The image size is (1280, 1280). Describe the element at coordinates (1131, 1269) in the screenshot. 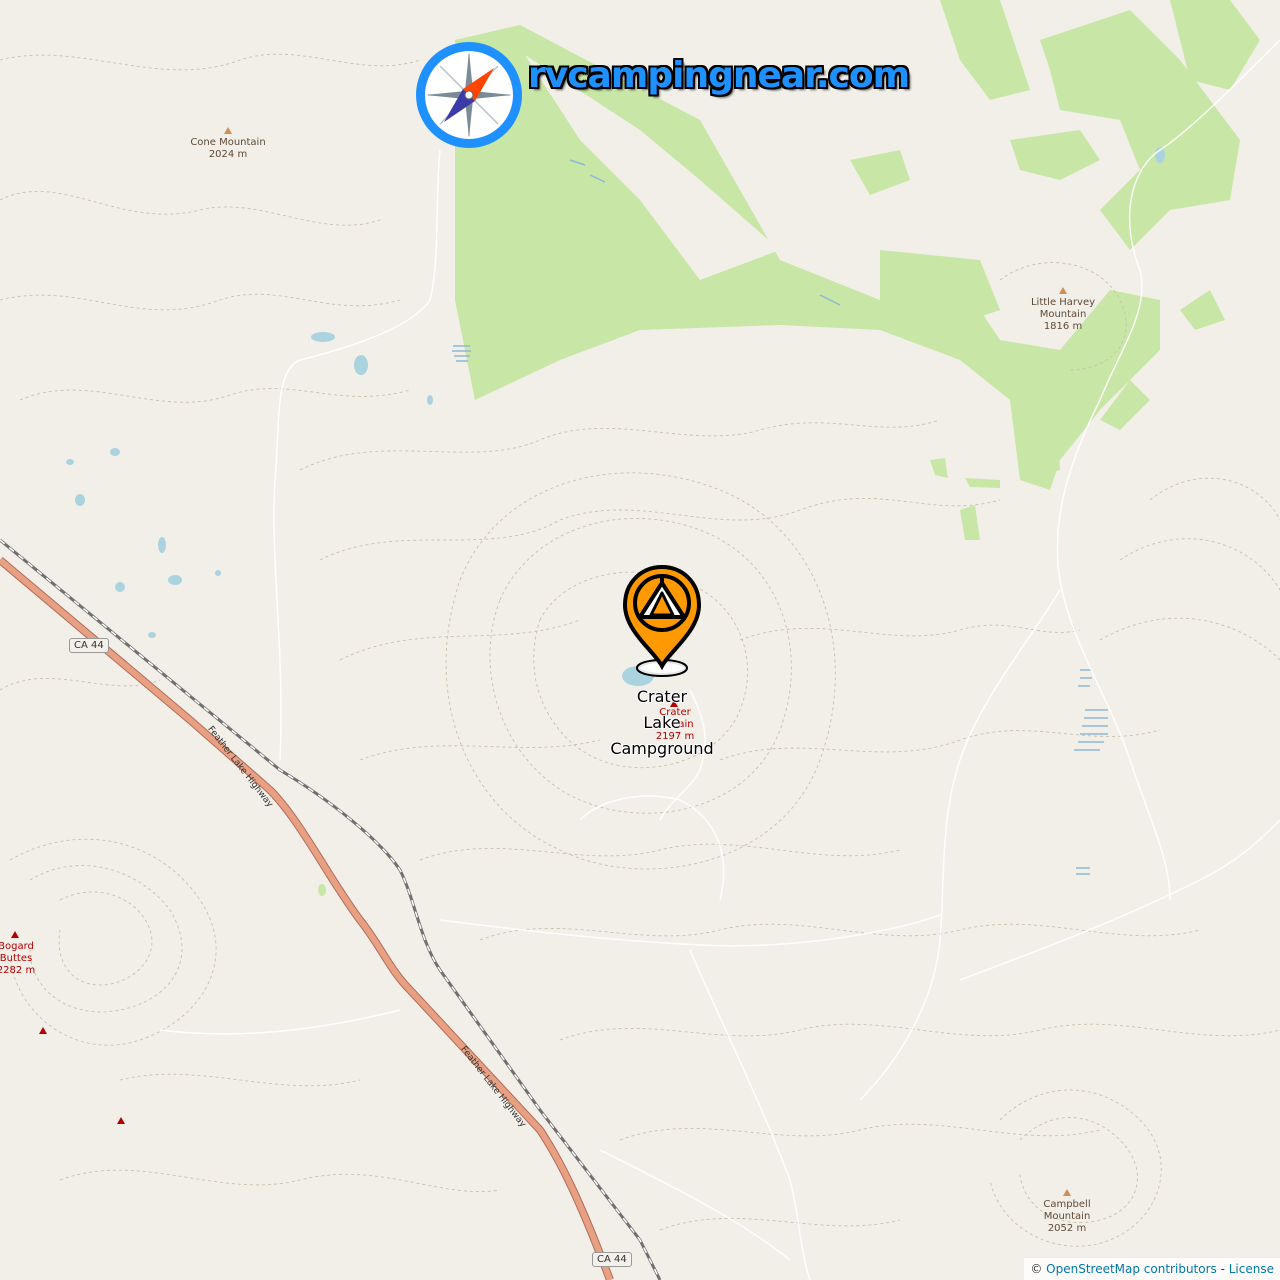

I see `osm-contributors-link: OpenStreetMap contributors` at that location.